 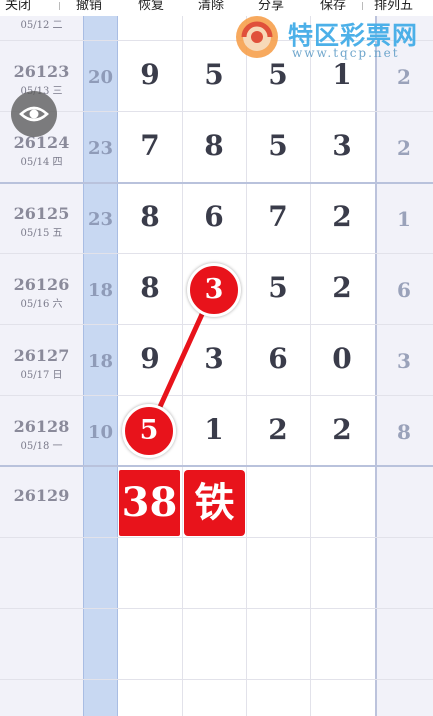 I want to click on redo-button: 恢复, so click(x=151, y=6).